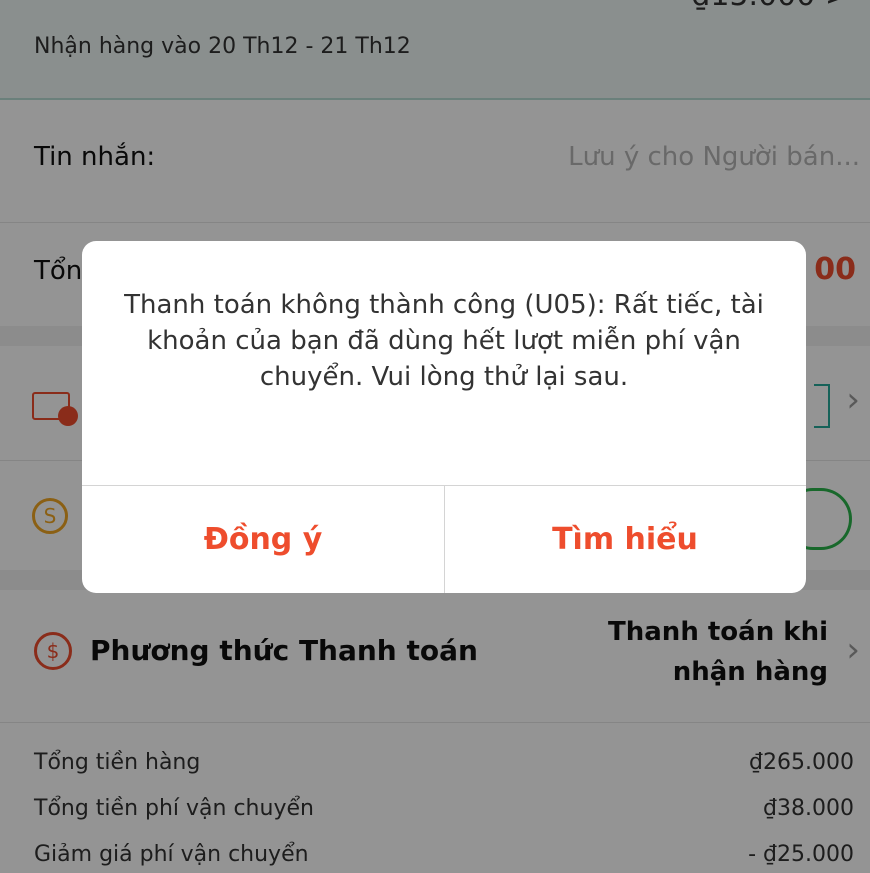 This screenshot has height=873, width=870. I want to click on confirm-button: Đồng ý, so click(263, 539).